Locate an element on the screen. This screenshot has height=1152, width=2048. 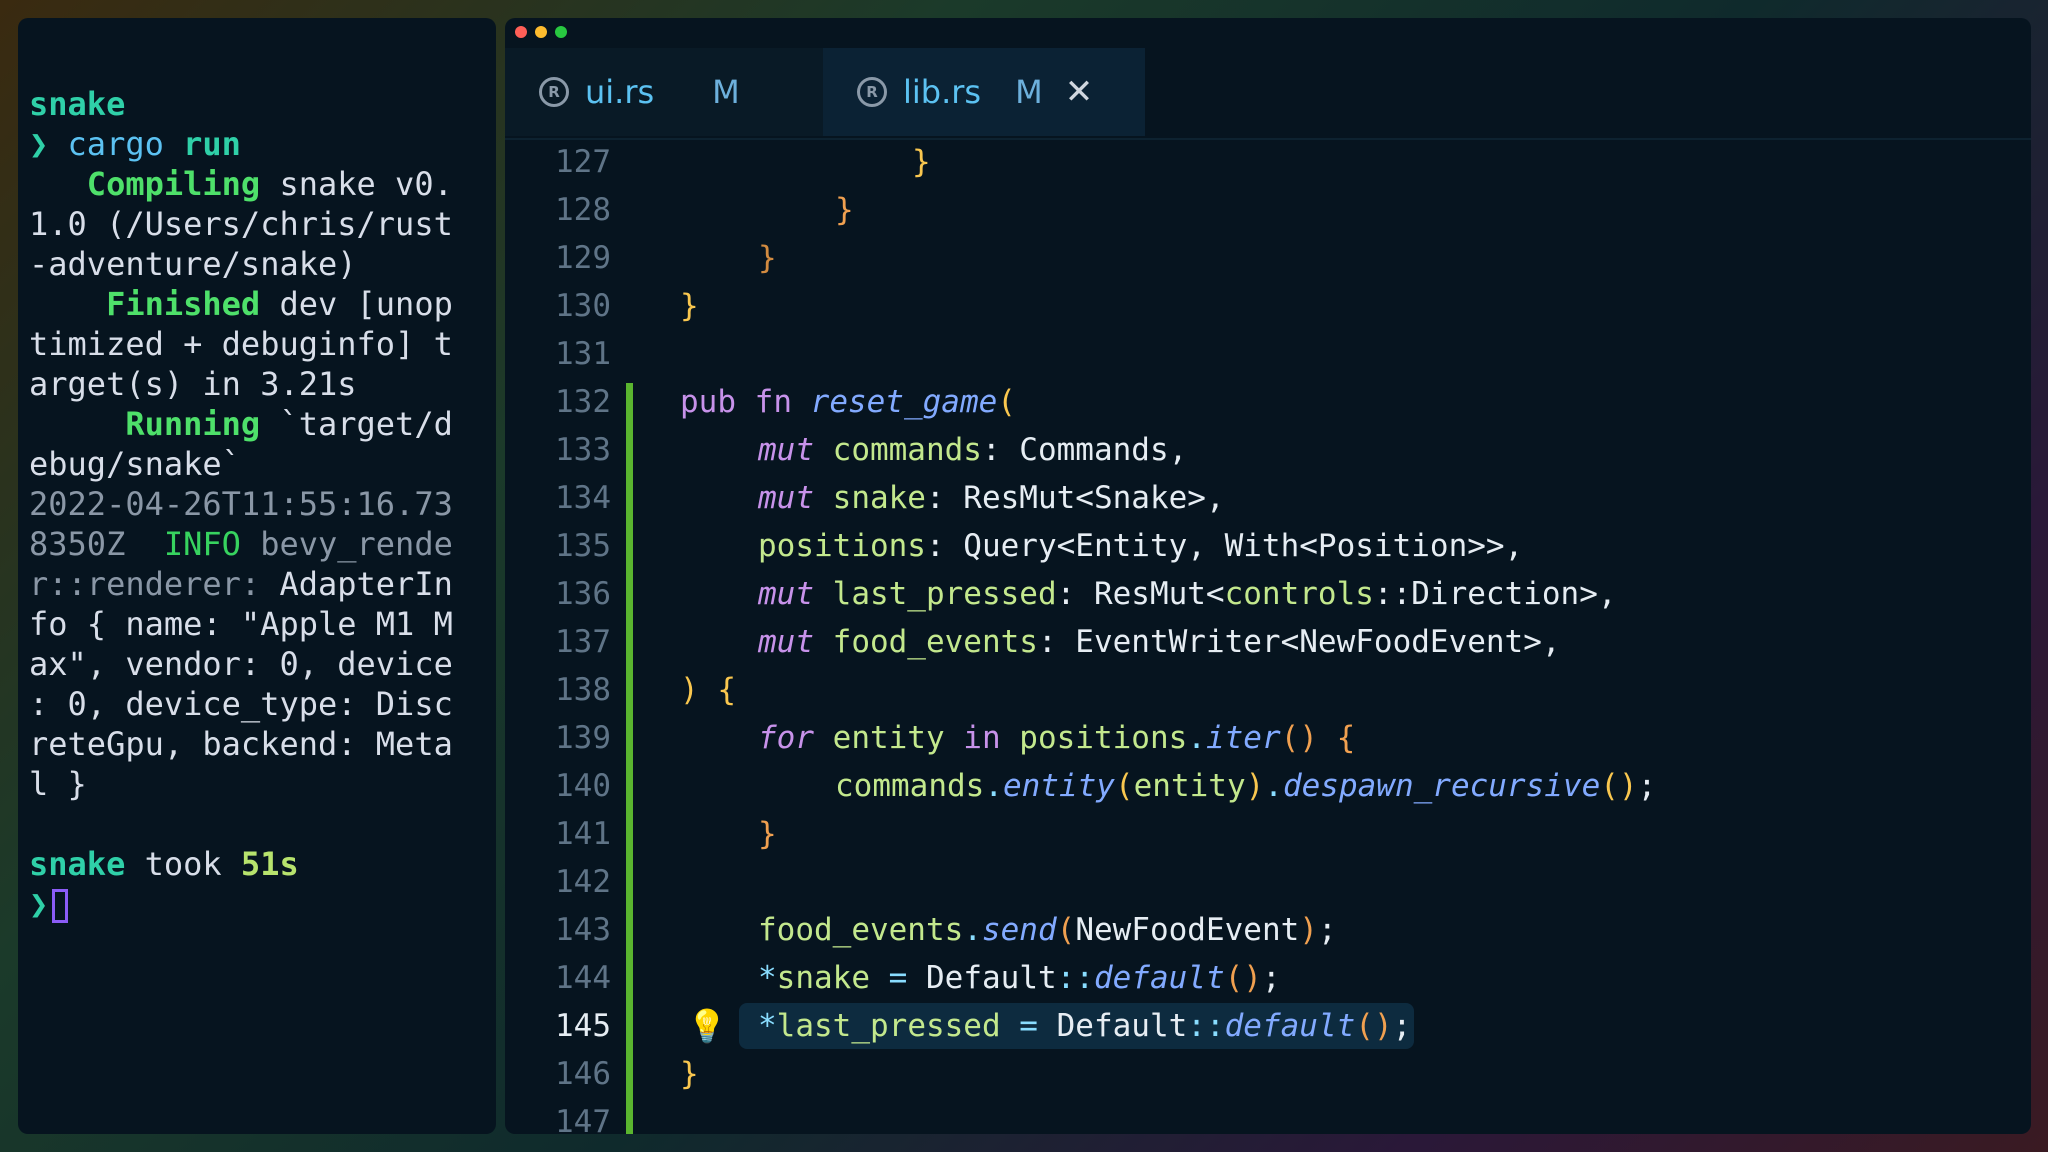
code-line: 144 *snake = Default::default(); is located at coordinates (1268, 978).